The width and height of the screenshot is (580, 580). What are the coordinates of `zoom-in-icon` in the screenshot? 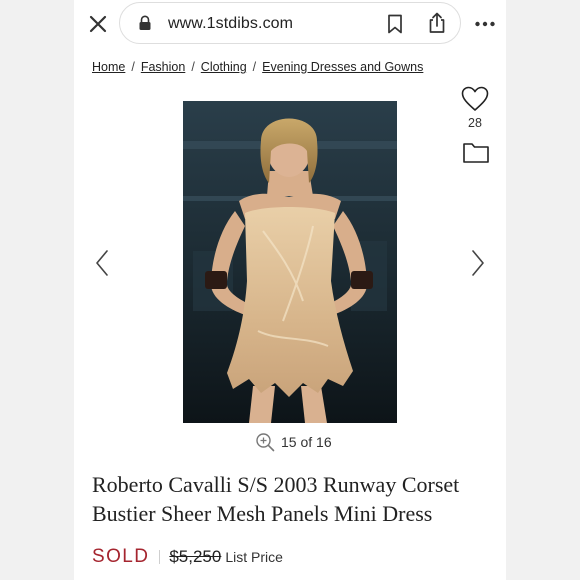 It's located at (265, 442).